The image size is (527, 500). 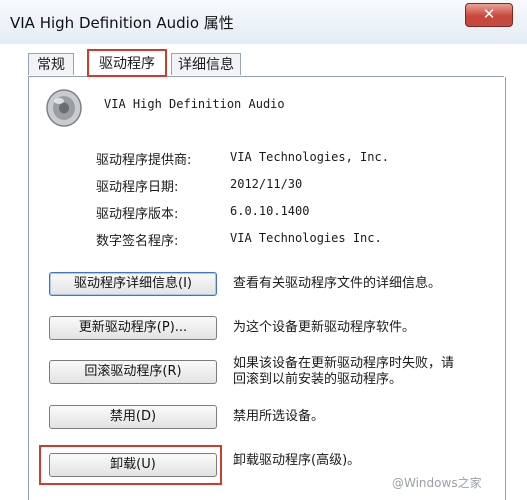 What do you see at coordinates (437, 483) in the screenshot?
I see `watermark: @Windows之家` at bounding box center [437, 483].